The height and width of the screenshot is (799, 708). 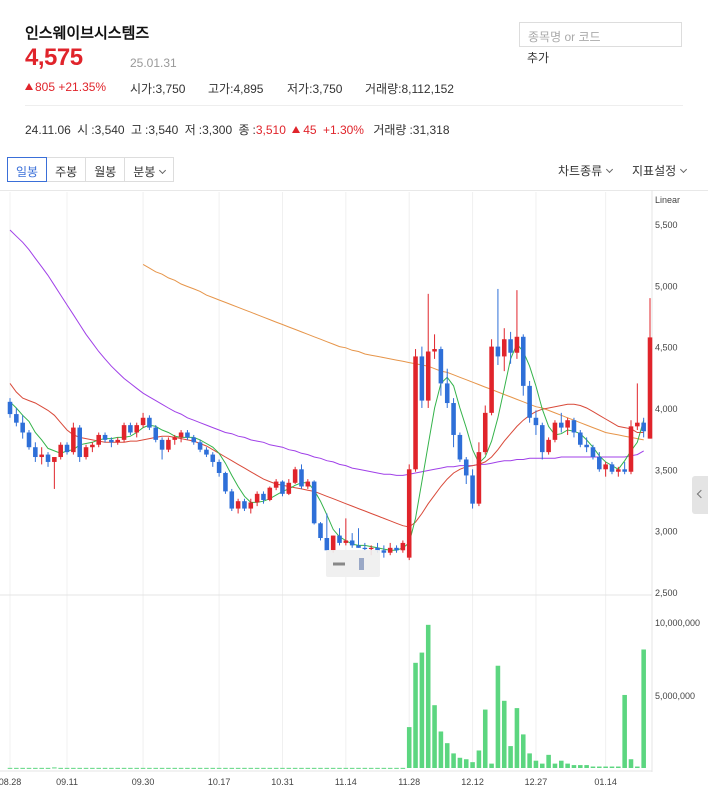 I want to click on price-tick-label: 4,000, so click(x=666, y=409).